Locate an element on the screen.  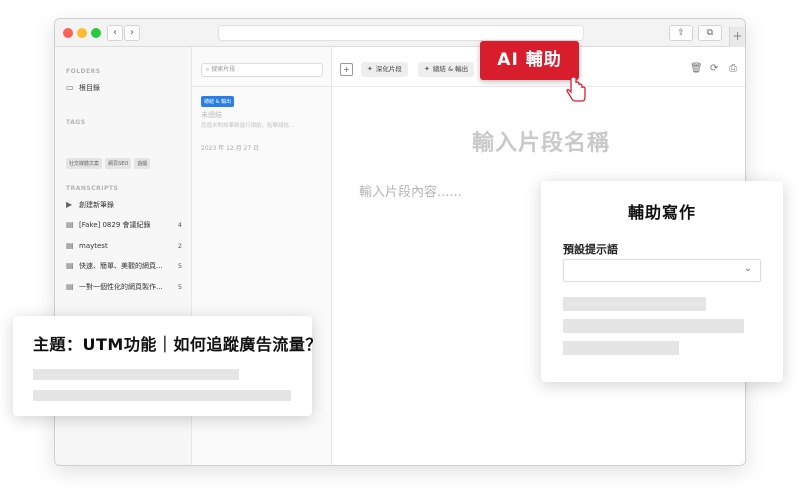
trash-icon: 🗑 is located at coordinates (696, 68).